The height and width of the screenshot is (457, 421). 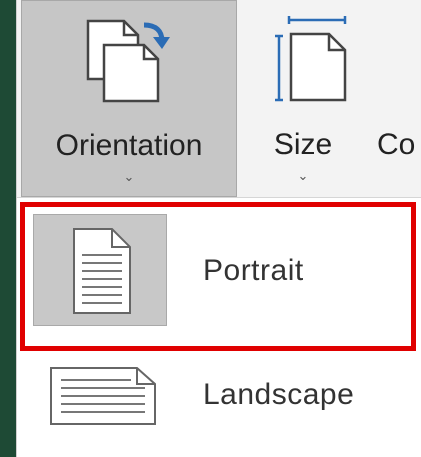 What do you see at coordinates (128, 61) in the screenshot?
I see `page-orientation-icon` at bounding box center [128, 61].